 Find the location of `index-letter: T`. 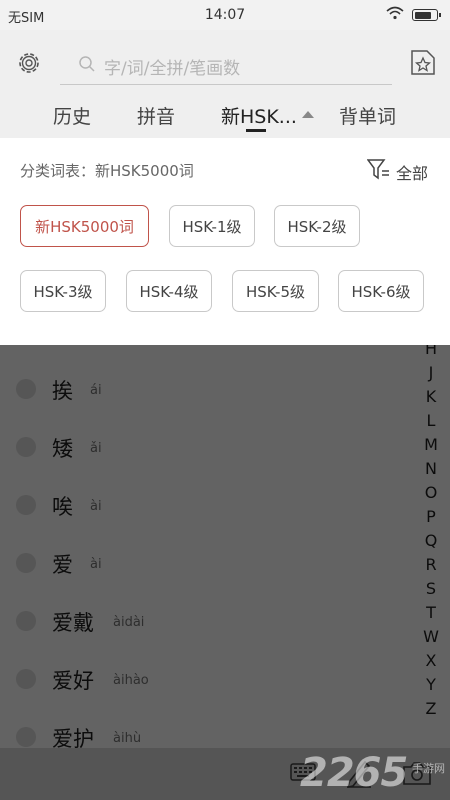

index-letter: T is located at coordinates (431, 612).